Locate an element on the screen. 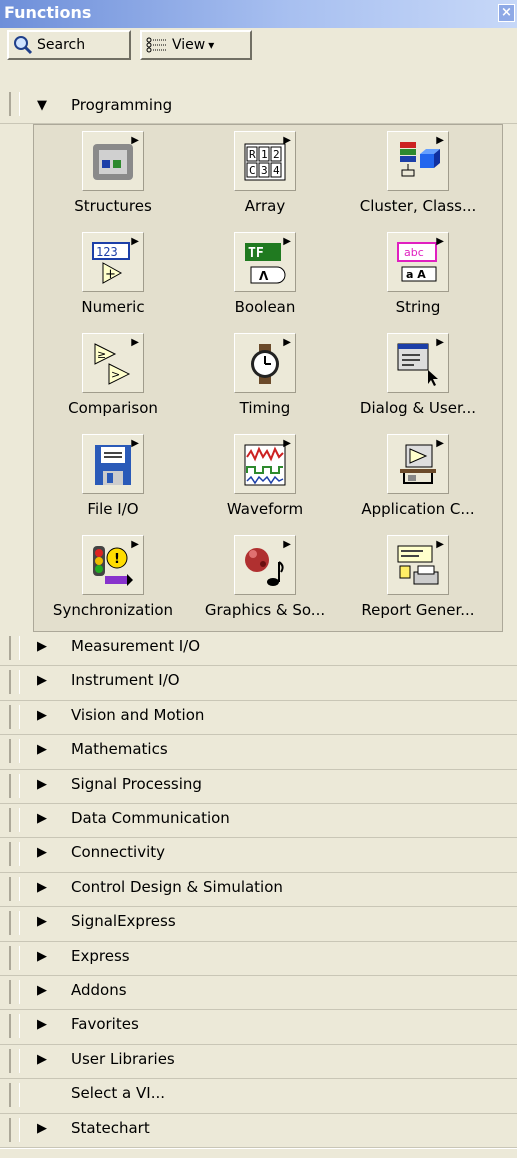 This screenshot has height=1158, width=517. title-bar: Functions × is located at coordinates (258, 14).